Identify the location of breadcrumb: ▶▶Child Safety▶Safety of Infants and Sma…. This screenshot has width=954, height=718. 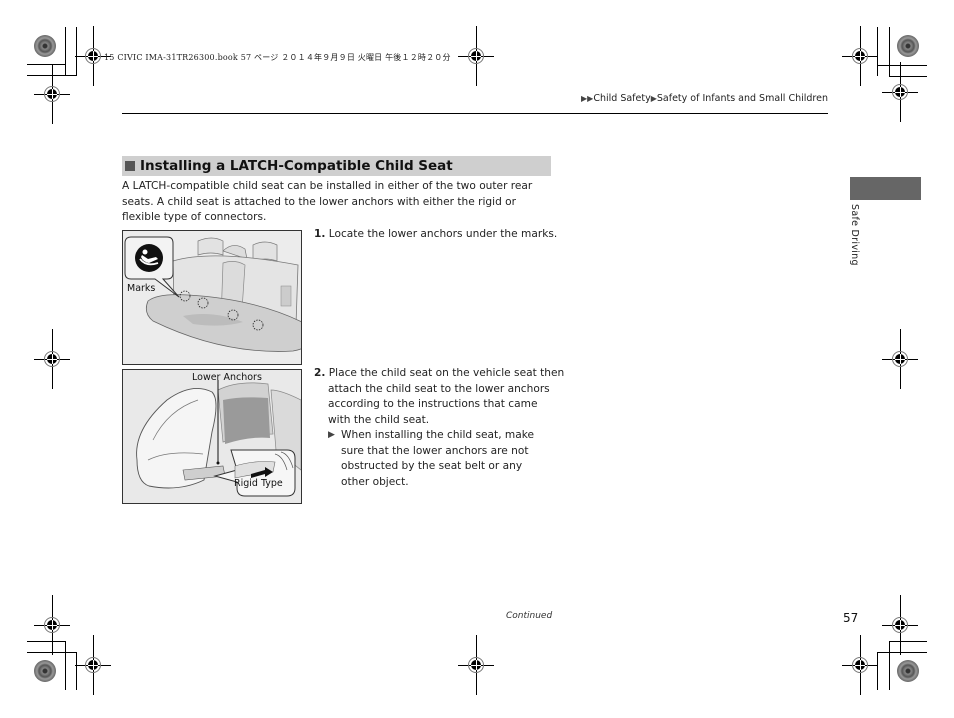
(704, 98).